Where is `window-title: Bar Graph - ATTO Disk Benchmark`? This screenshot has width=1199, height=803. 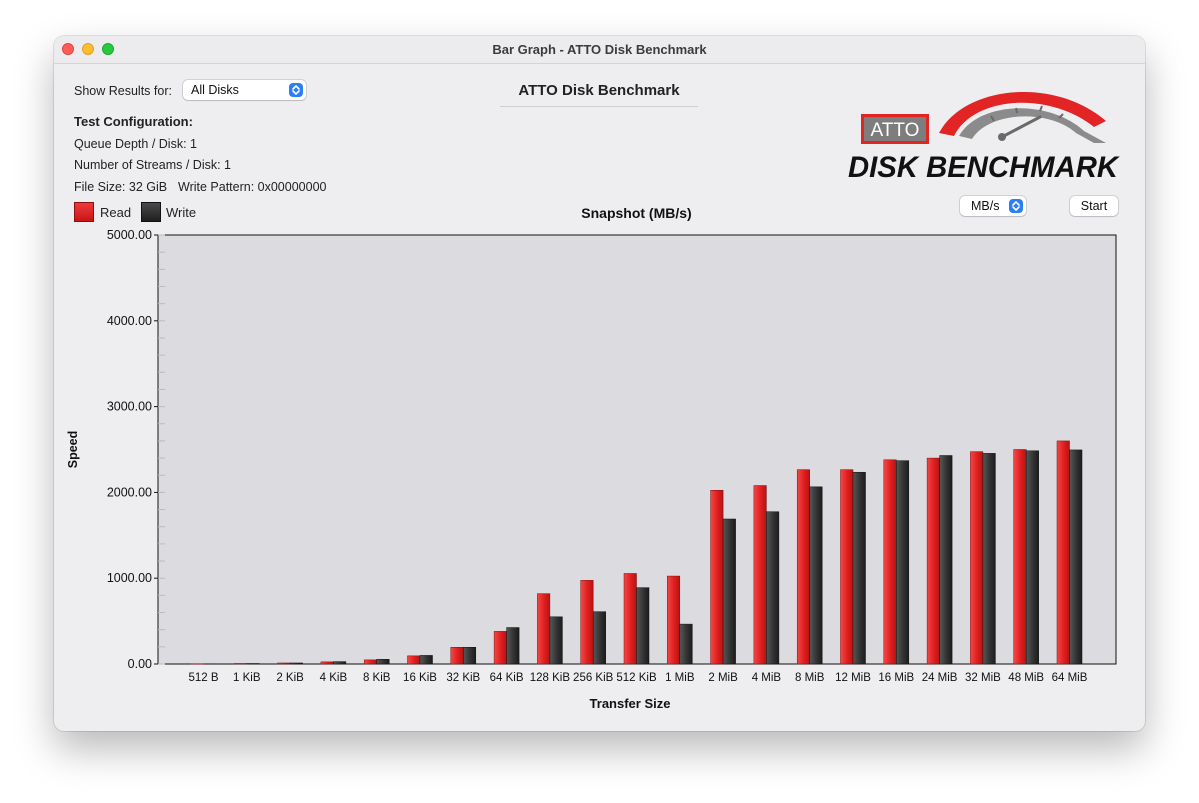
window-title: Bar Graph - ATTO Disk Benchmark is located at coordinates (599, 49).